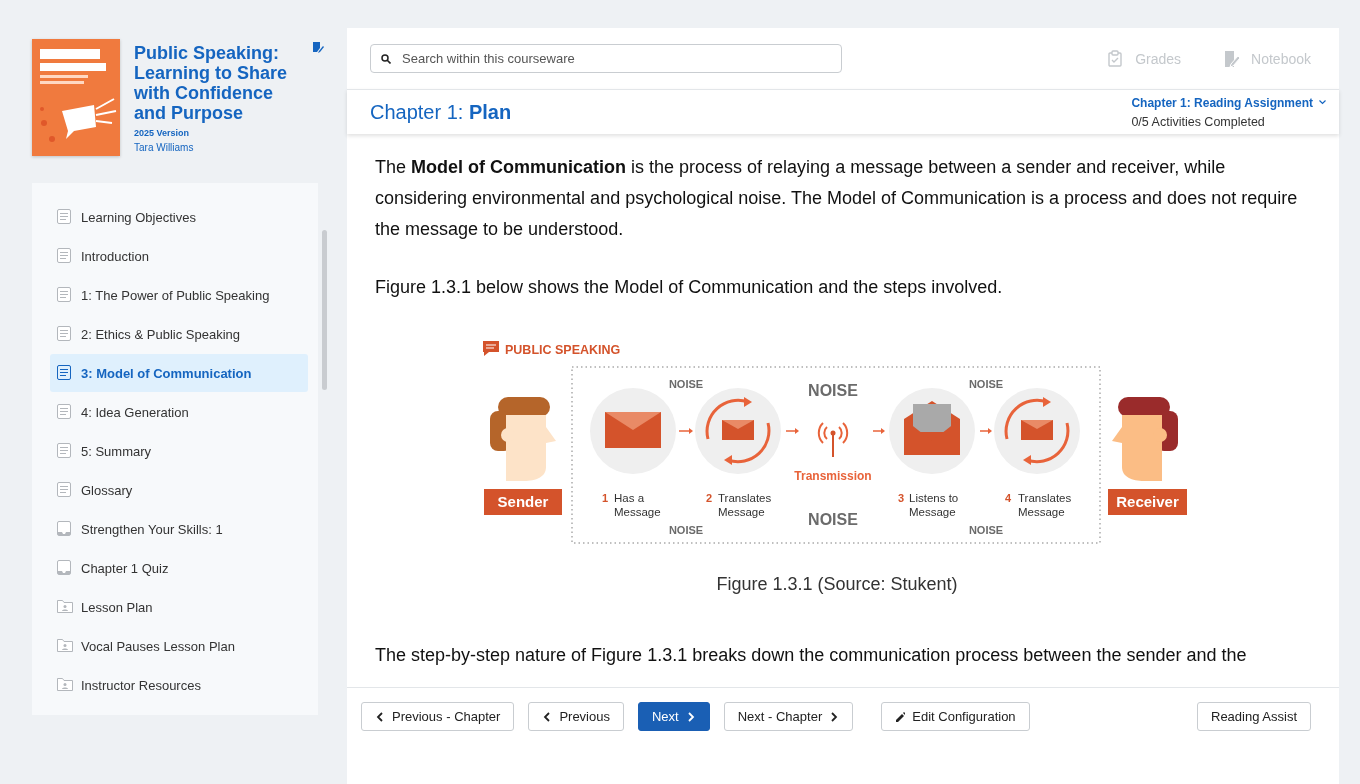 This screenshot has width=1360, height=784. I want to click on toc-item: Instructor Resources, so click(179, 685).